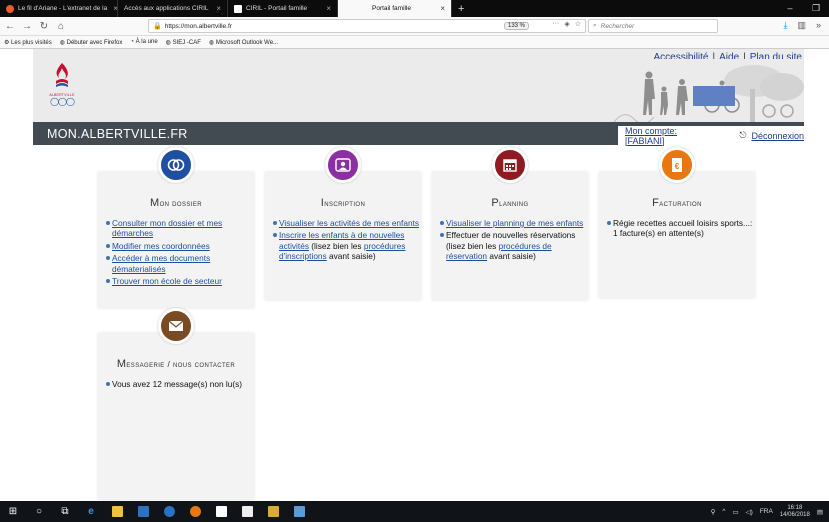 The image size is (829, 522). I want to click on redaction-box, so click(714, 96).